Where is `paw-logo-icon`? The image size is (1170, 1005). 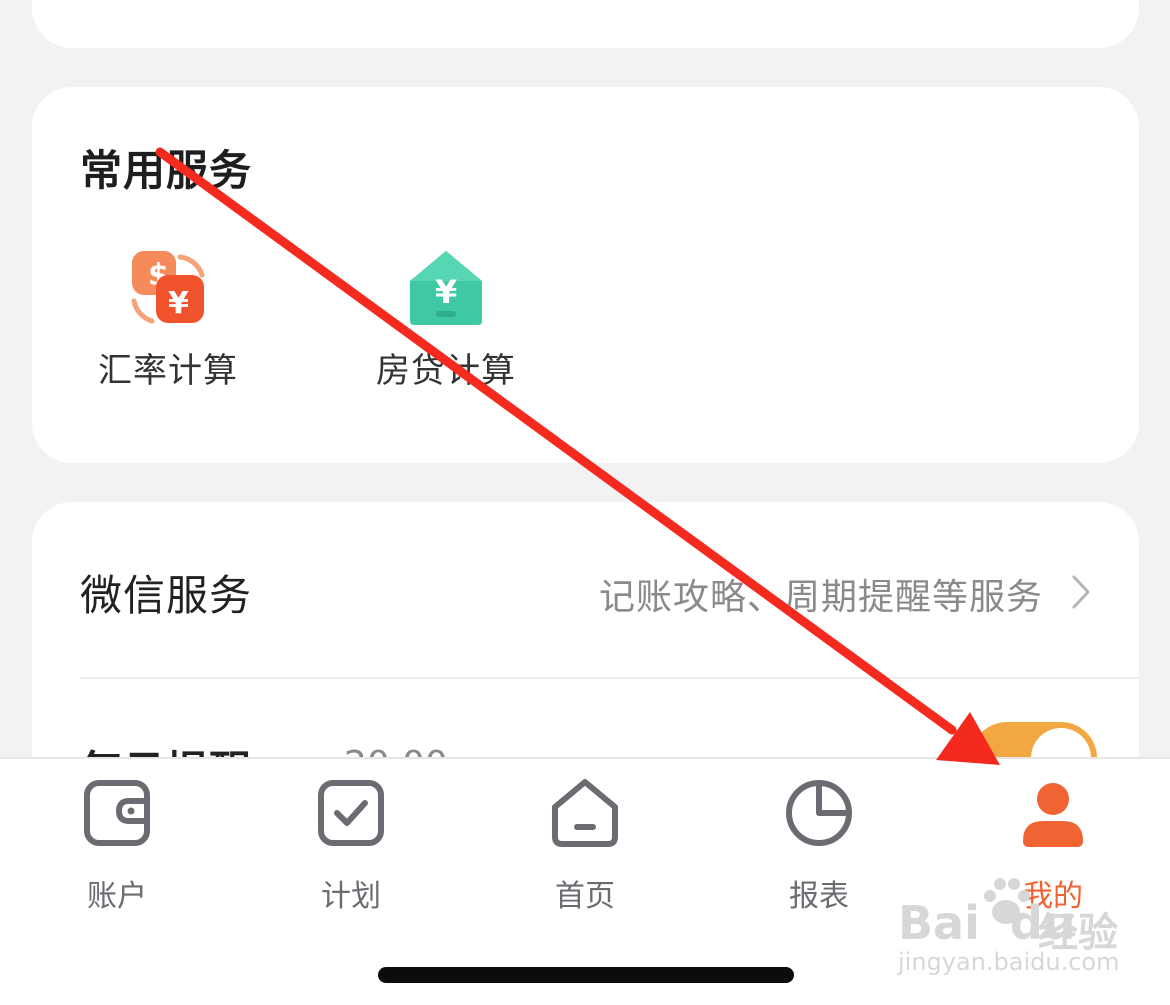
paw-logo-icon is located at coordinates (1007, 901).